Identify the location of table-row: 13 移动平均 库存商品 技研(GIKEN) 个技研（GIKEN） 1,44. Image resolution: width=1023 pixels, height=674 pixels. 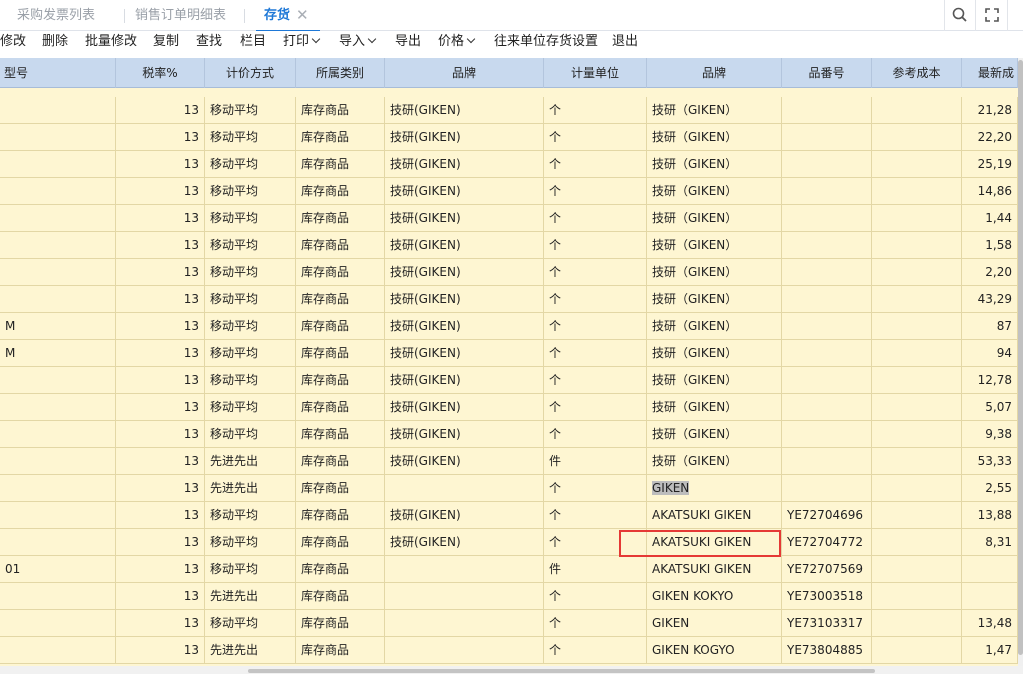
(509, 218).